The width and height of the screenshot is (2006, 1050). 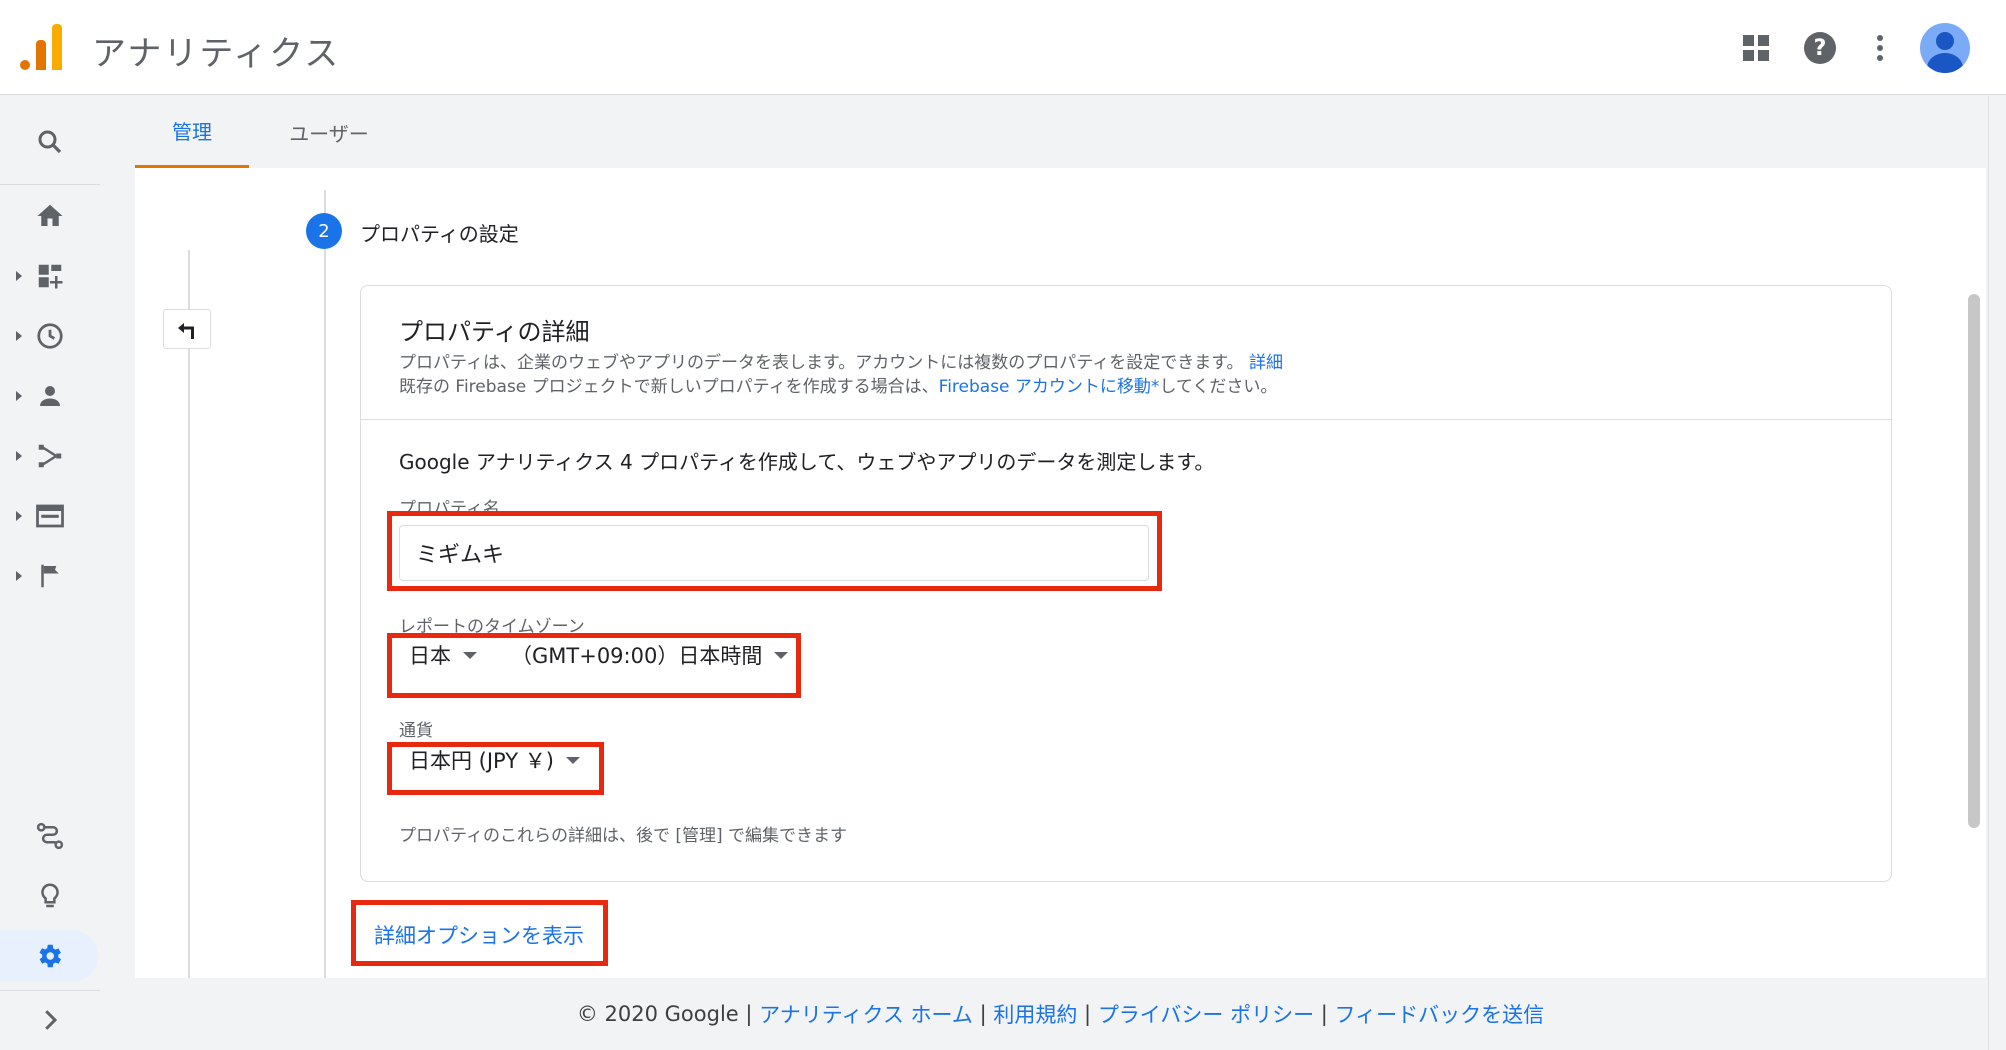 What do you see at coordinates (192, 132) in the screenshot?
I see `tab-admin: 管理` at bounding box center [192, 132].